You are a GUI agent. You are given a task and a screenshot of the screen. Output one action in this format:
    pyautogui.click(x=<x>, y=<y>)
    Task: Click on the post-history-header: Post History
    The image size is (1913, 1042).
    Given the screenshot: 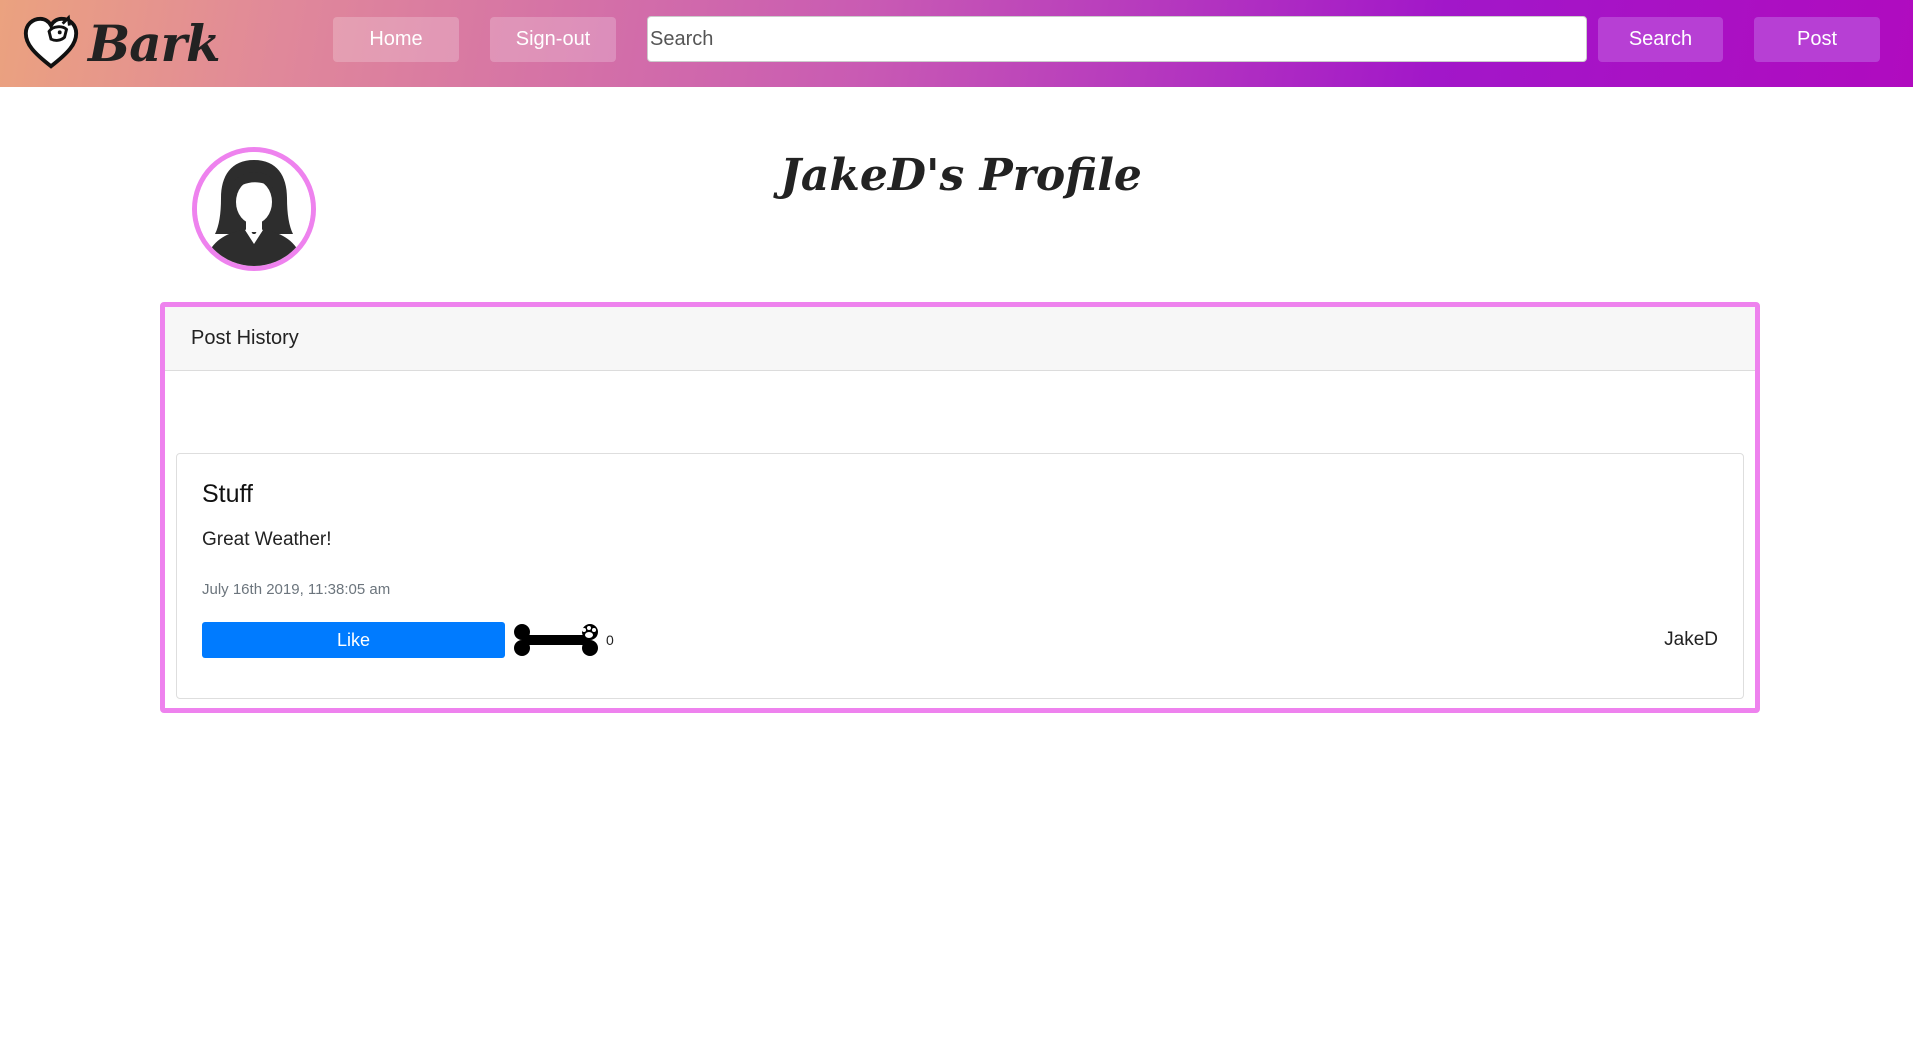 What is the action you would take?
    pyautogui.click(x=960, y=339)
    